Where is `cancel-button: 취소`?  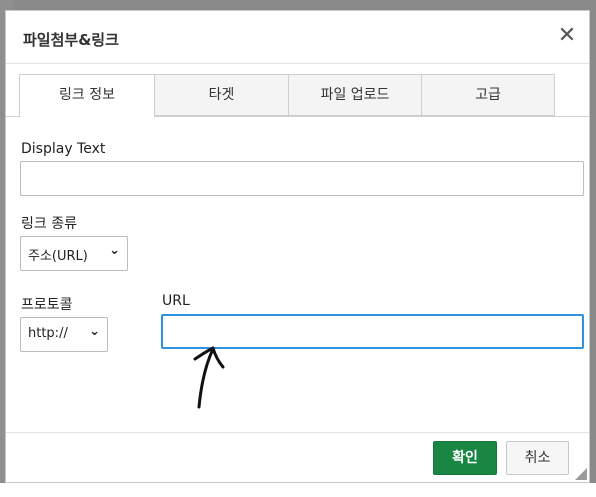 cancel-button: 취소 is located at coordinates (537, 458).